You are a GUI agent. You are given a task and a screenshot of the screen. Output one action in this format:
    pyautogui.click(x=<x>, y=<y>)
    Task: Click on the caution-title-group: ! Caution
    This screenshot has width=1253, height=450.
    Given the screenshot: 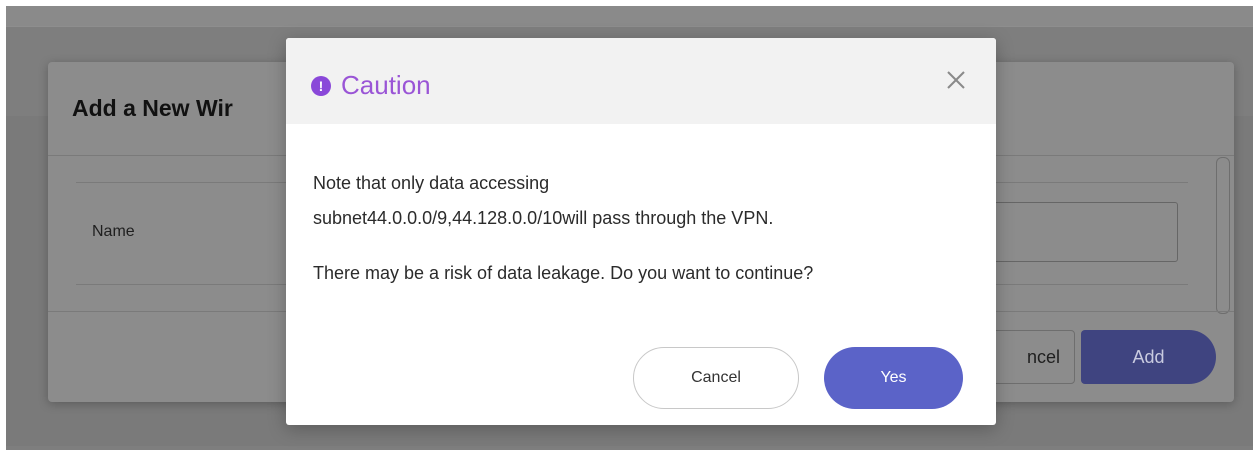 What is the action you would take?
    pyautogui.click(x=371, y=85)
    